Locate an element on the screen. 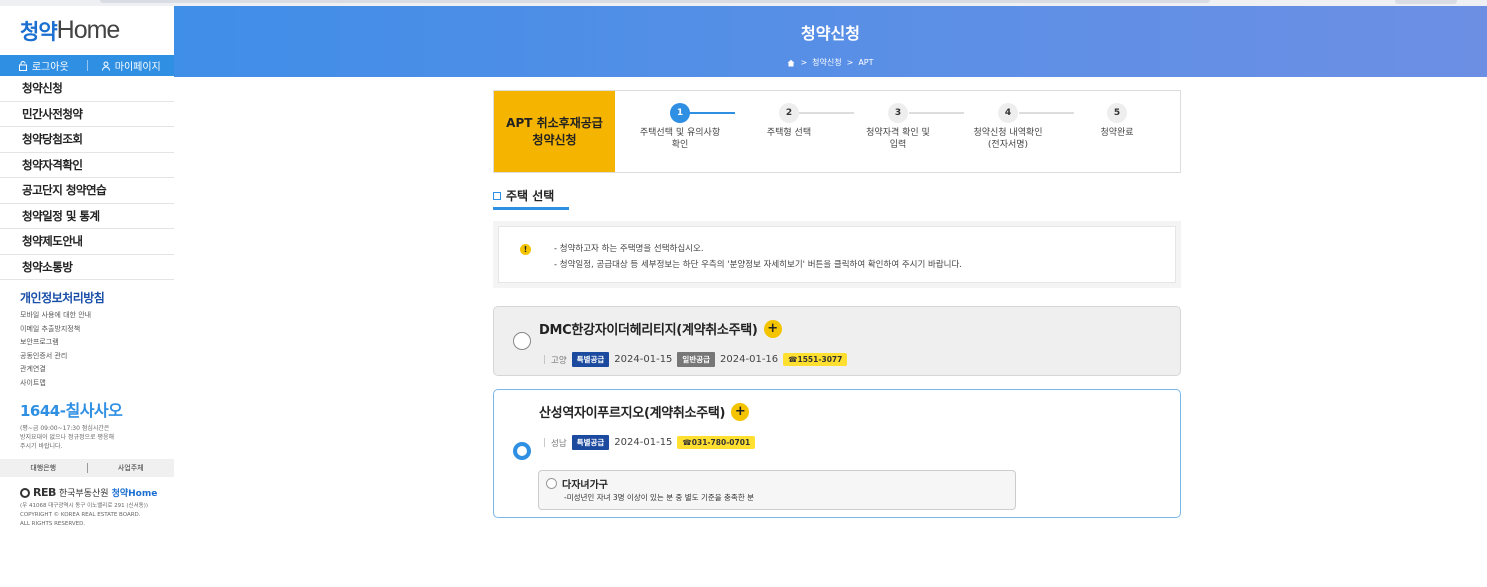 The height and width of the screenshot is (587, 1487). badge-line2: 청약신청 is located at coordinates (554, 139).